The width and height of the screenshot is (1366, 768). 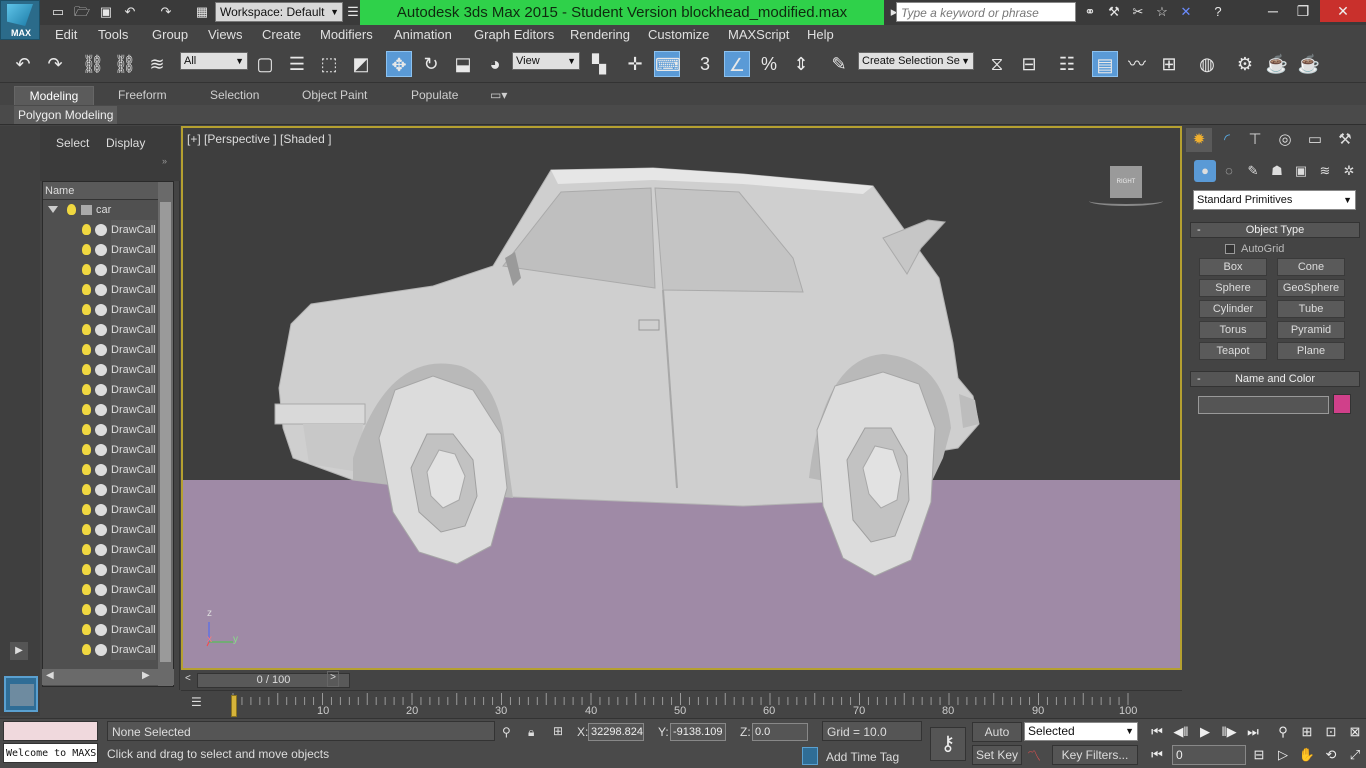 I want to click on subscription-icon: ⚒, so click(x=1114, y=12).